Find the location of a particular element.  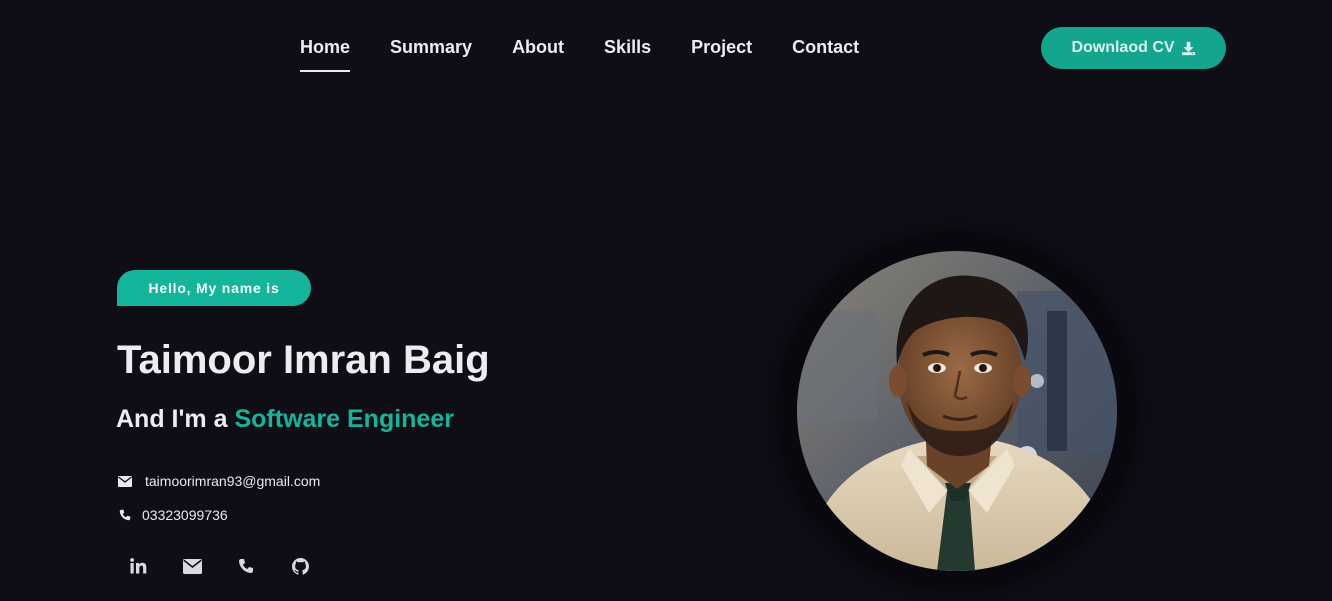

role-highlight: Software Engineer is located at coordinates (344, 419).